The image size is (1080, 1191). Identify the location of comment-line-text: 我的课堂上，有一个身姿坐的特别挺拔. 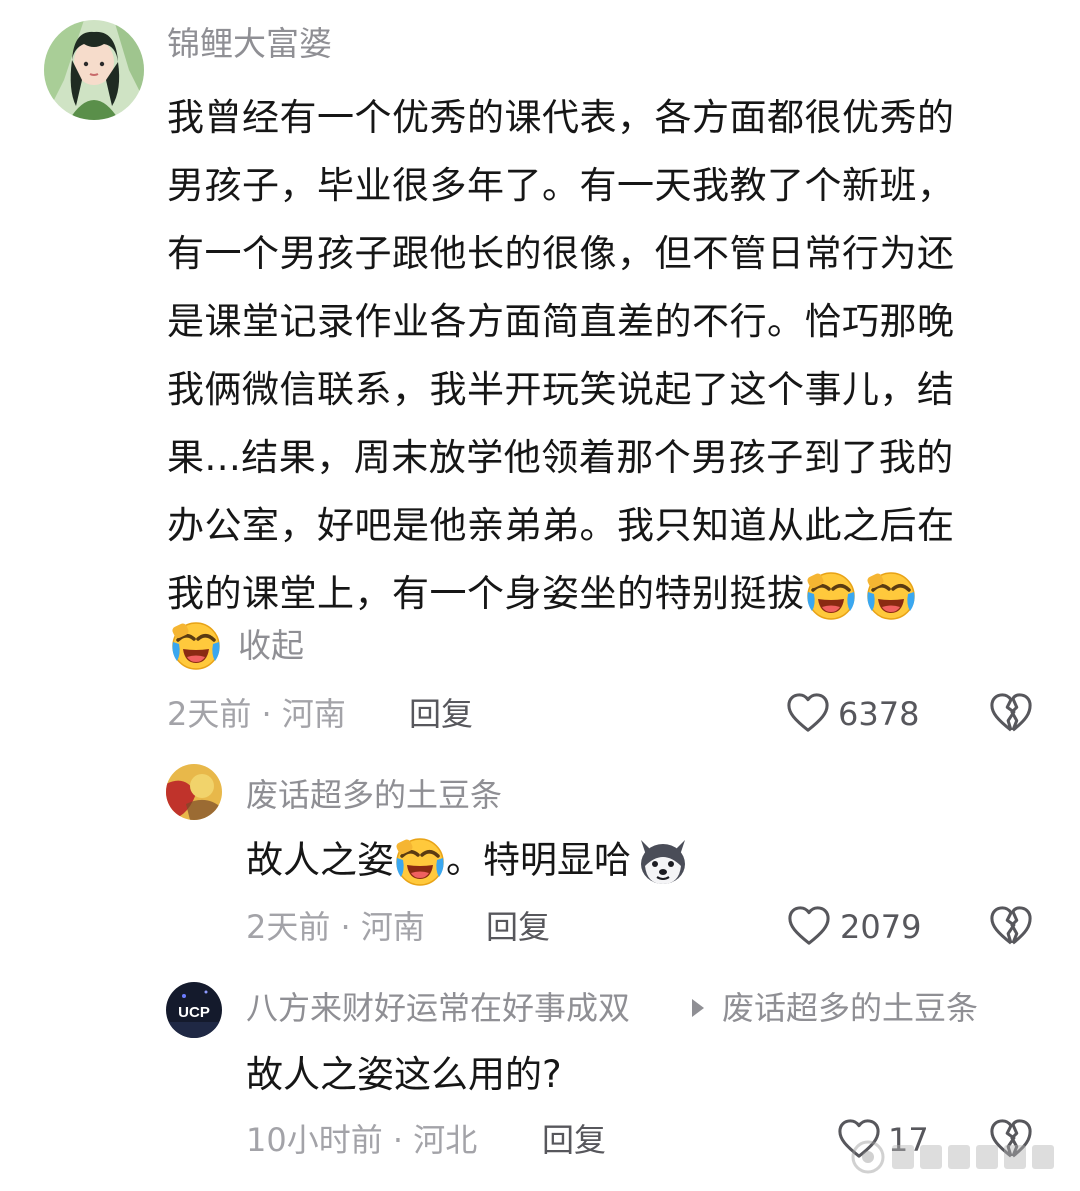
(486, 593).